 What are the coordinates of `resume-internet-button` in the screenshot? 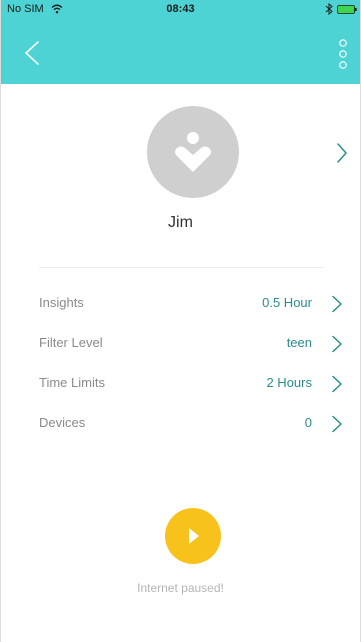 It's located at (193, 536).